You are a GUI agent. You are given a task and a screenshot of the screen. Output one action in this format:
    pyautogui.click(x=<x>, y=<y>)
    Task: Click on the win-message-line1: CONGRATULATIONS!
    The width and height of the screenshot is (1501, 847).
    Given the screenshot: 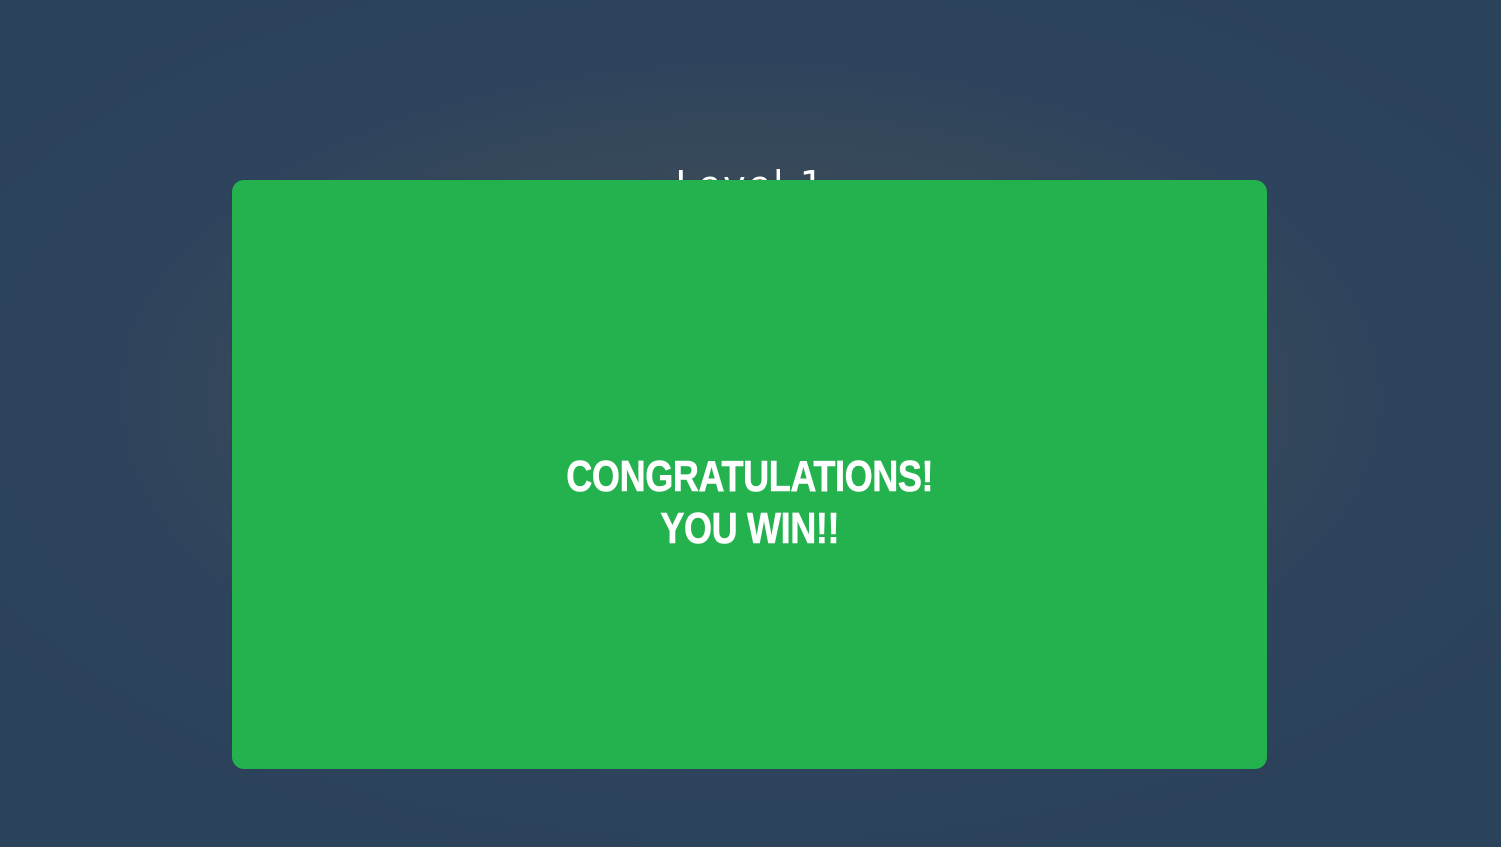 What is the action you would take?
    pyautogui.click(x=750, y=476)
    